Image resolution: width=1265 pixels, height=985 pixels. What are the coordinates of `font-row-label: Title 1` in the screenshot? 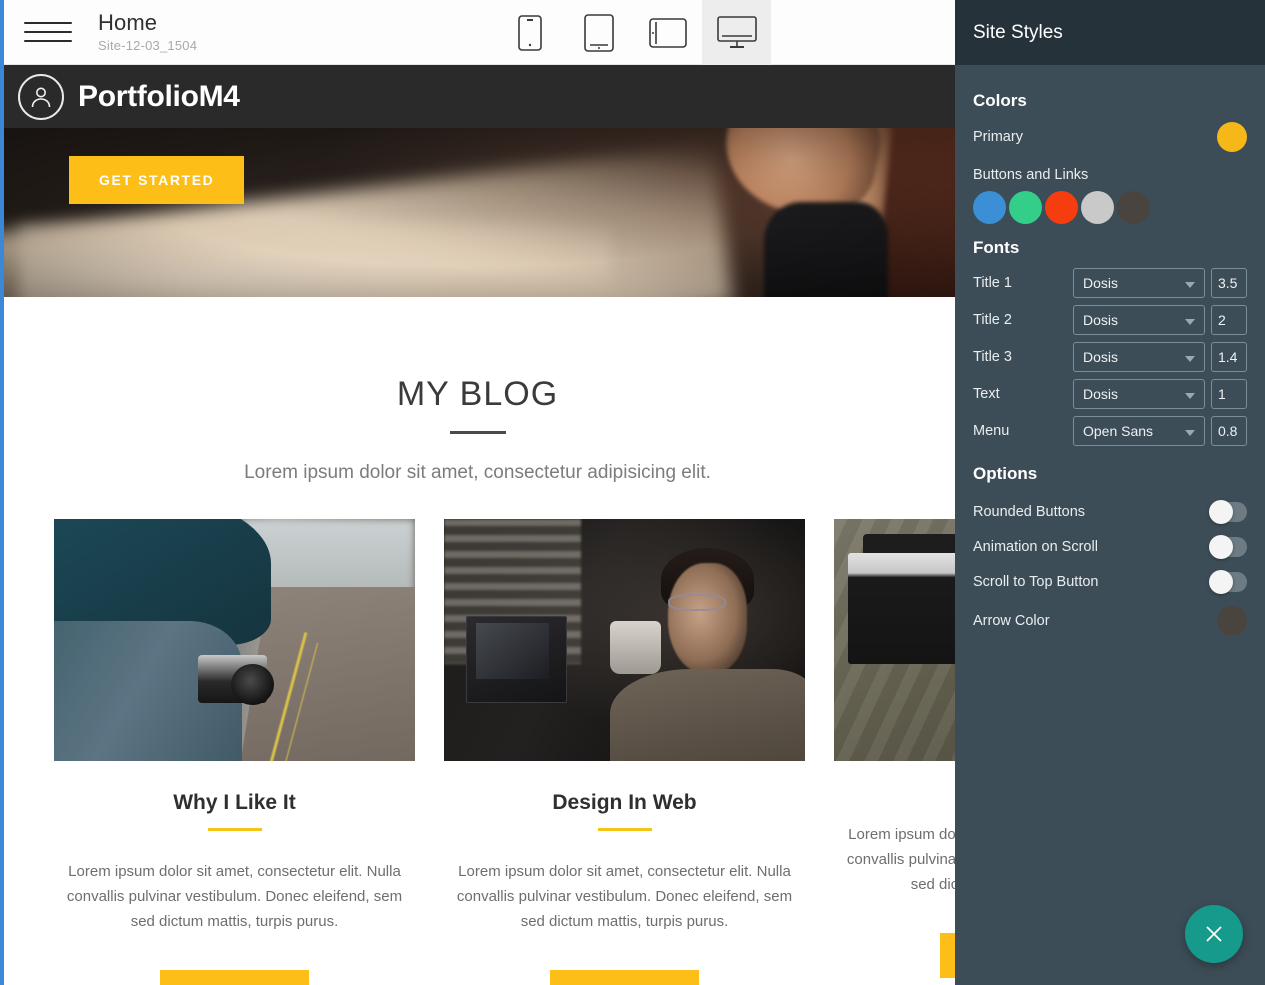 It's located at (992, 283).